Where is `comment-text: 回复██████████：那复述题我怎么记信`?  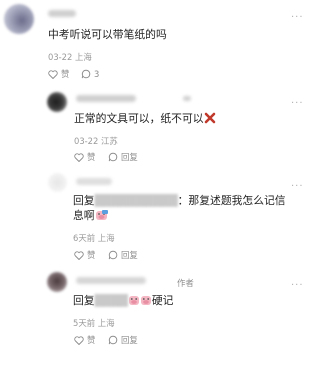
comment-text: 回复██████████：那复述题我怎么记信 is located at coordinates (179, 200).